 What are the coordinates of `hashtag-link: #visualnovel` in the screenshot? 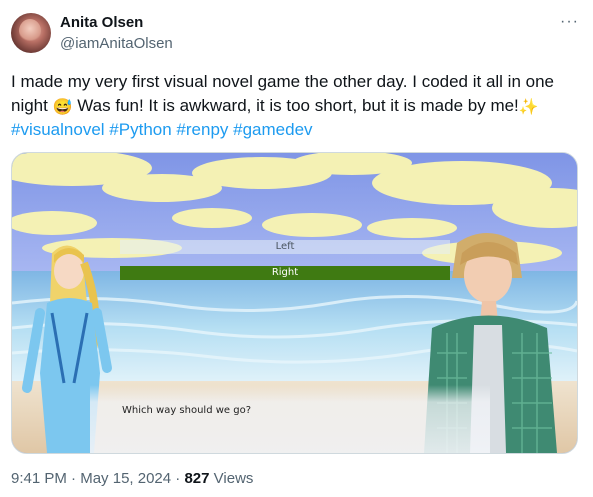 It's located at (58, 129).